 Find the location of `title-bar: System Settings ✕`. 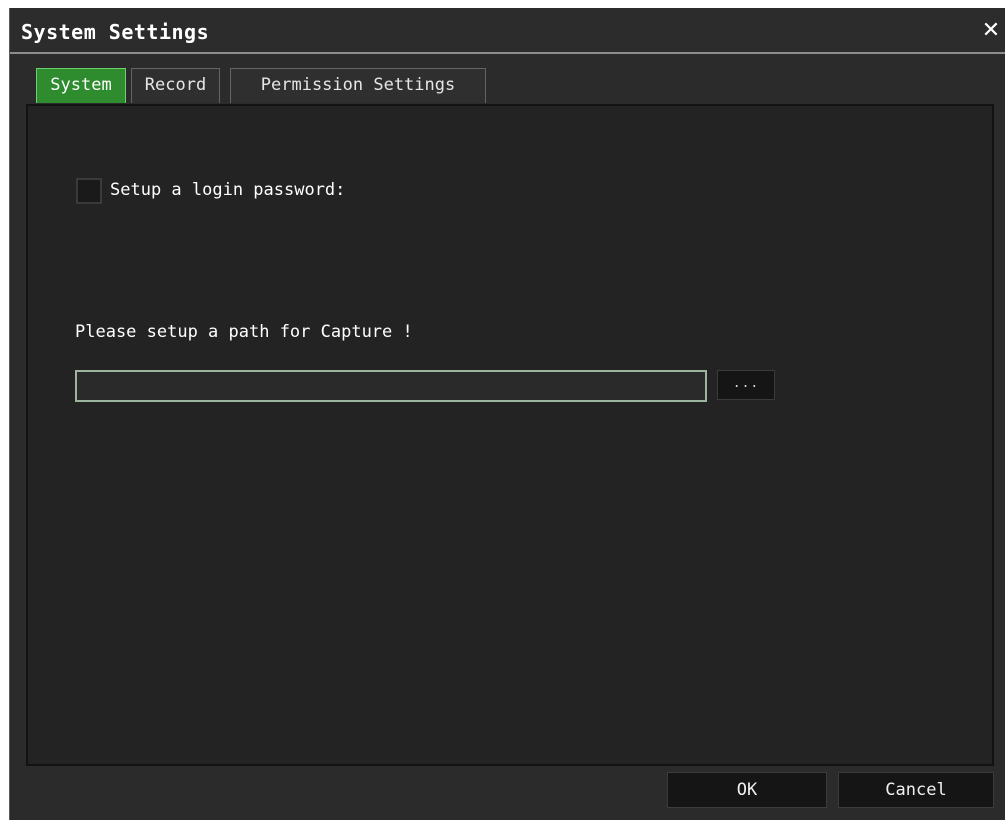

title-bar: System Settings ✕ is located at coordinates (507, 31).